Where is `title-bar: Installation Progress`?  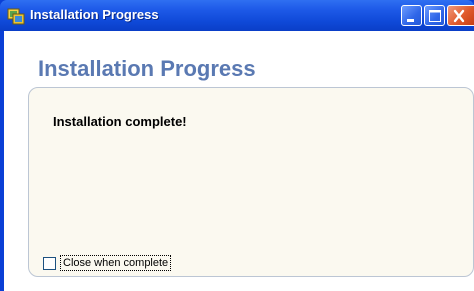
title-bar: Installation Progress is located at coordinates (237, 15).